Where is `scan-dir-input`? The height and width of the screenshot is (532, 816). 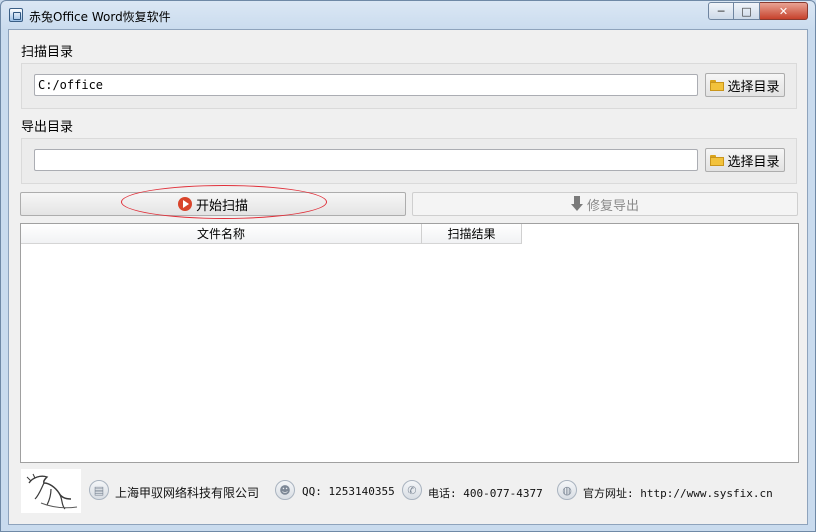
scan-dir-input is located at coordinates (366, 85).